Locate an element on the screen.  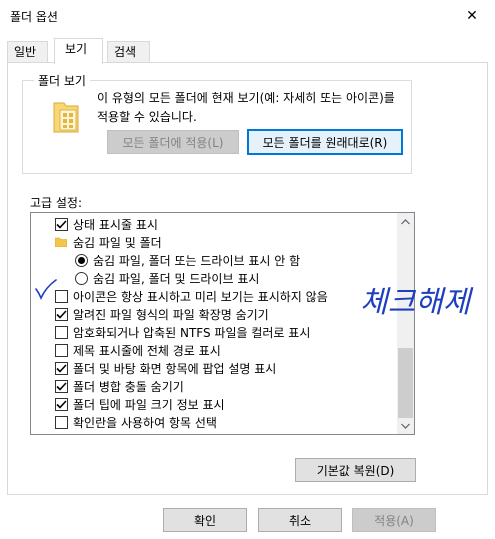
list-item-label: 상태 표시줄 표시 is located at coordinates (115, 224).